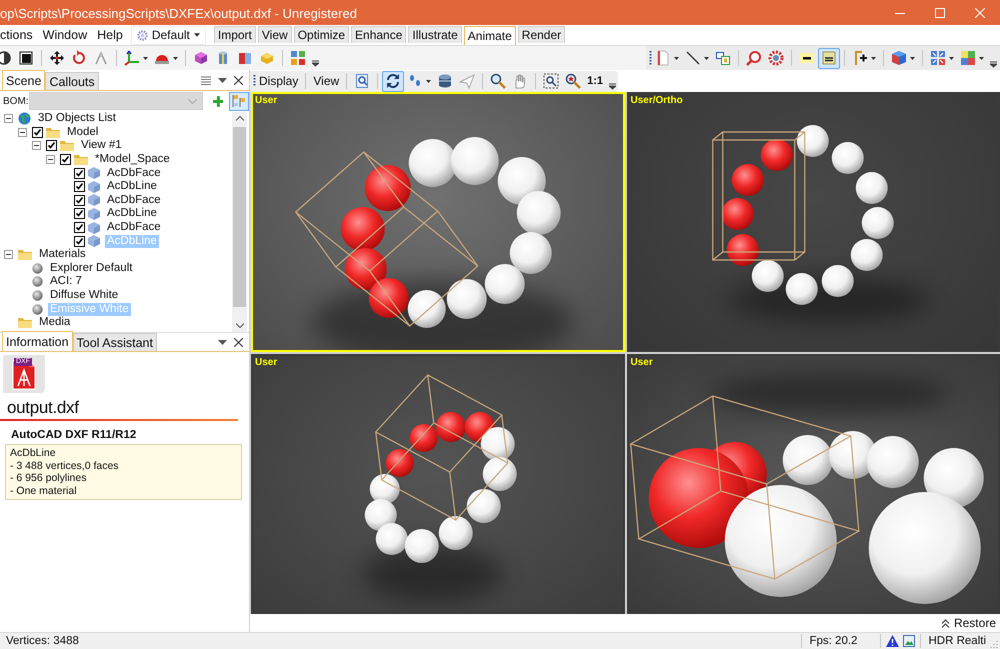  Describe the element at coordinates (72, 81) in the screenshot. I see `panel-tab: Callouts` at that location.